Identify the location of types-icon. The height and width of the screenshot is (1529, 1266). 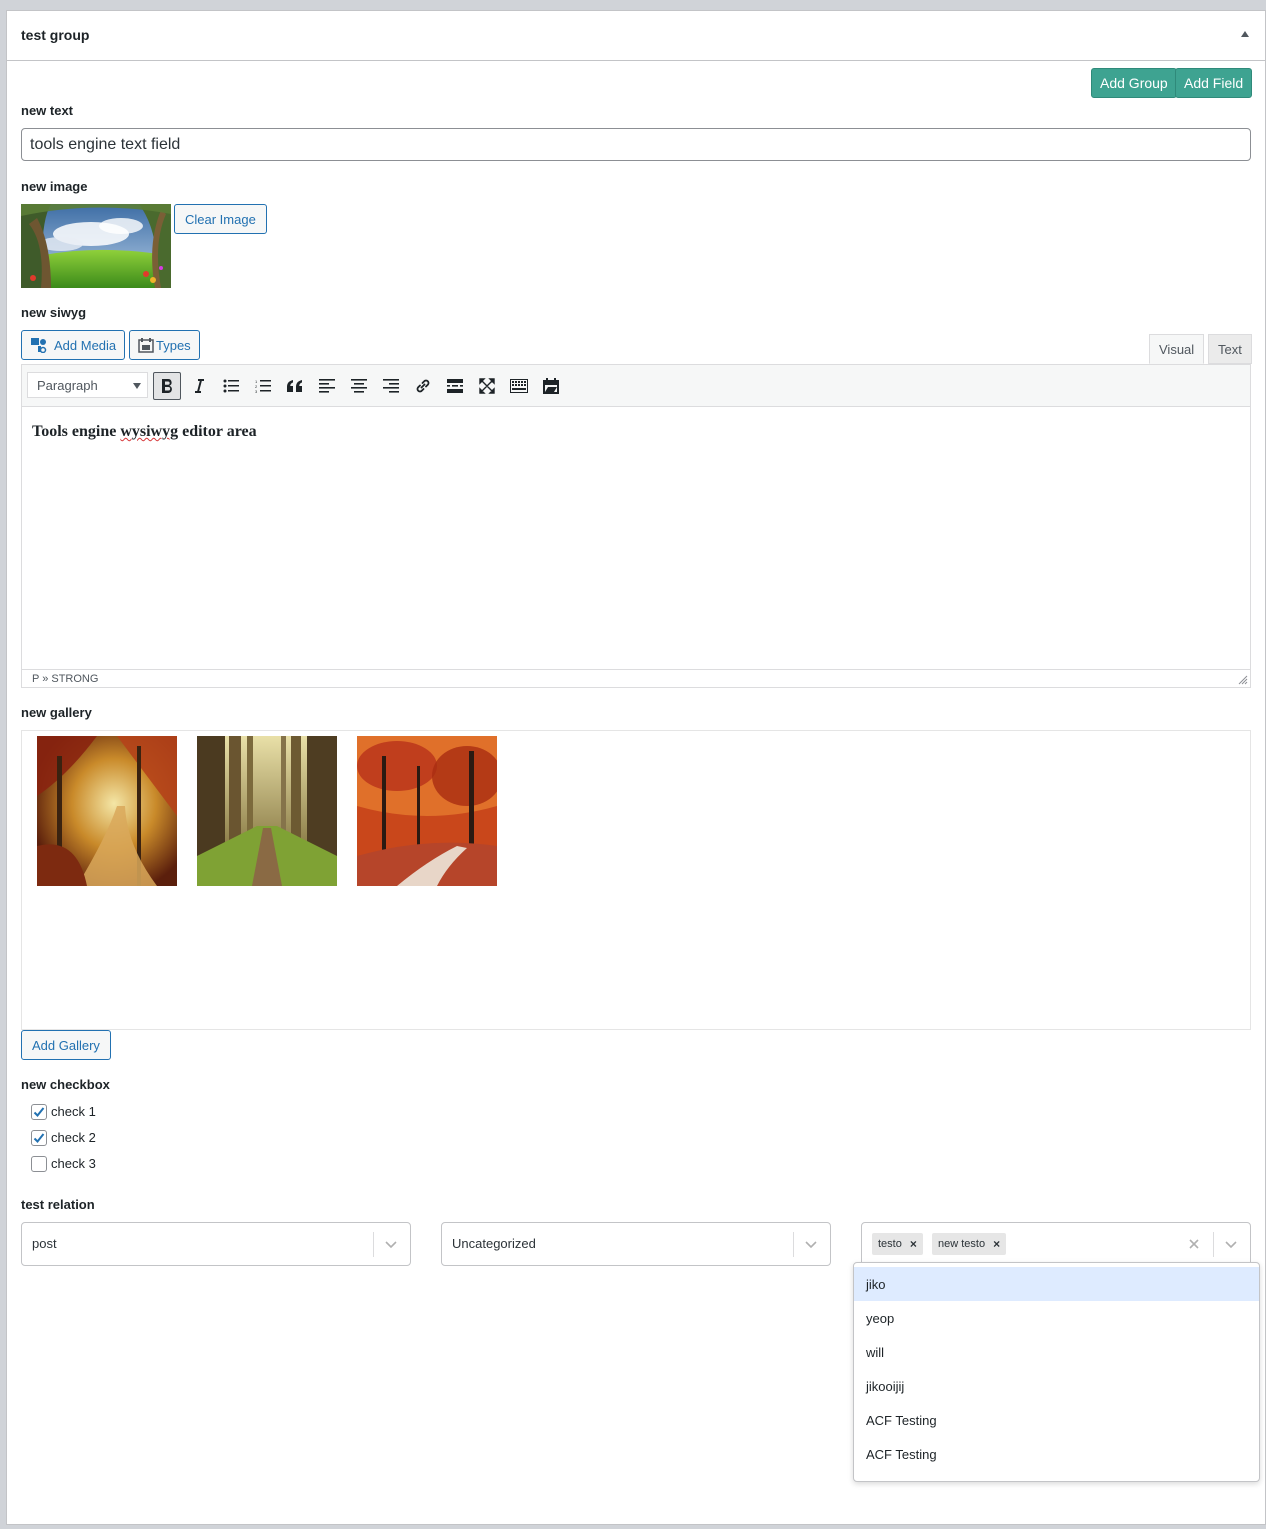
(146, 345).